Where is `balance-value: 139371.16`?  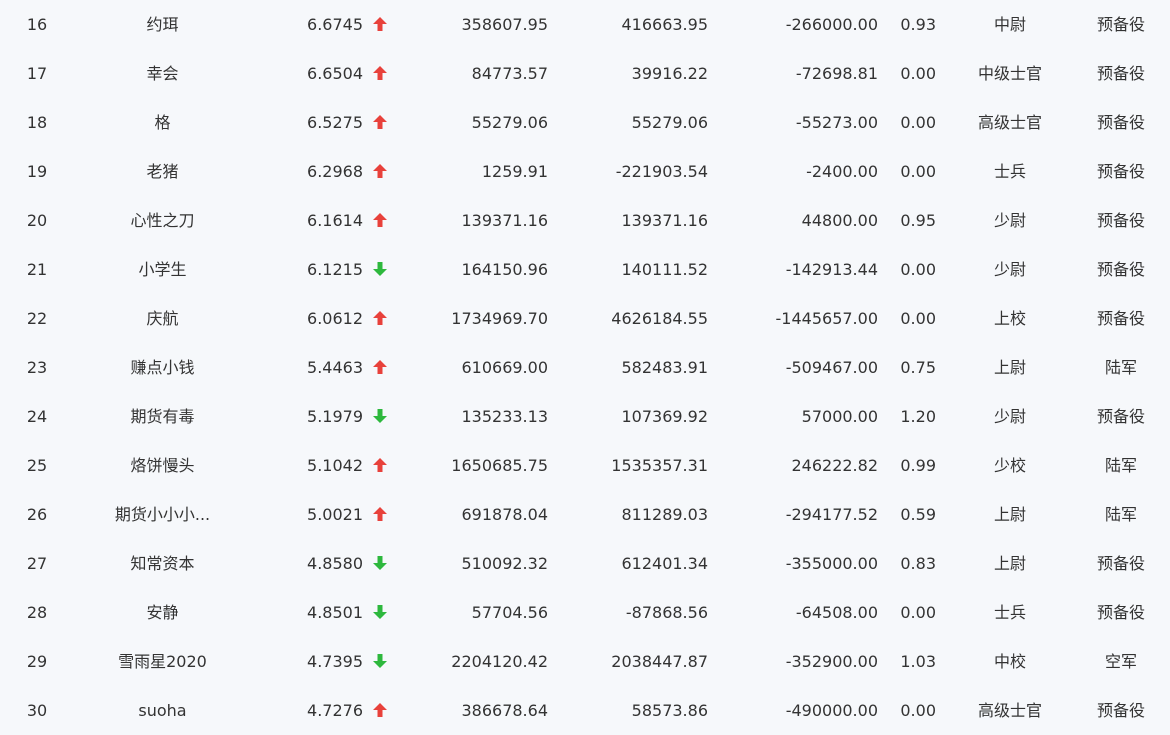 balance-value: 139371.16 is located at coordinates (664, 220).